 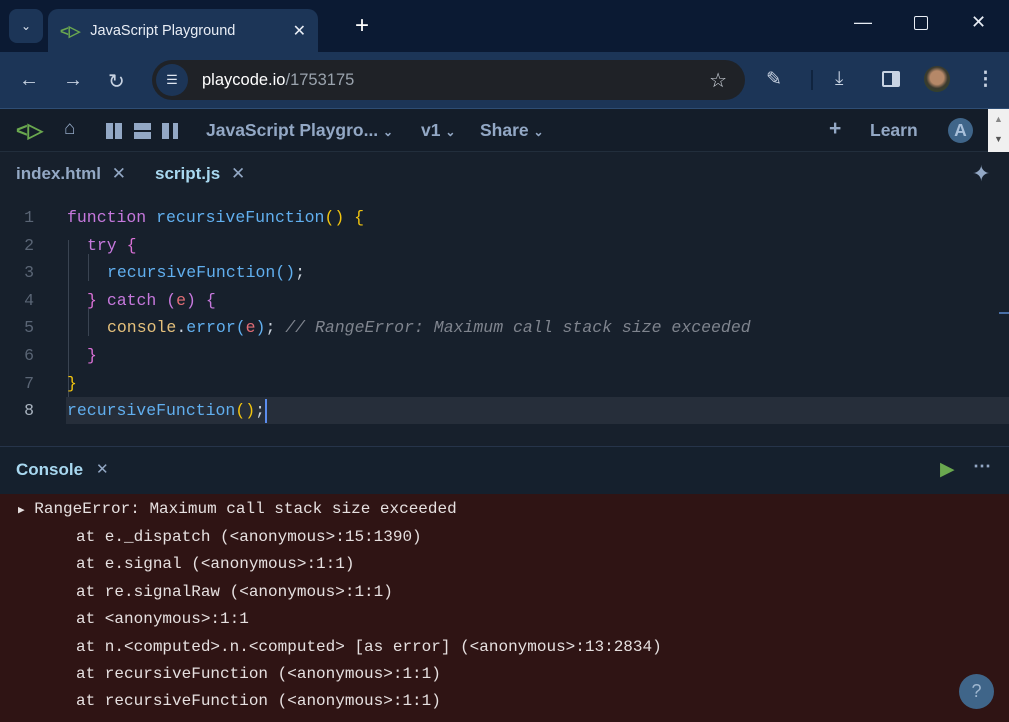 I want to click on help-button: ?, so click(x=976, y=691).